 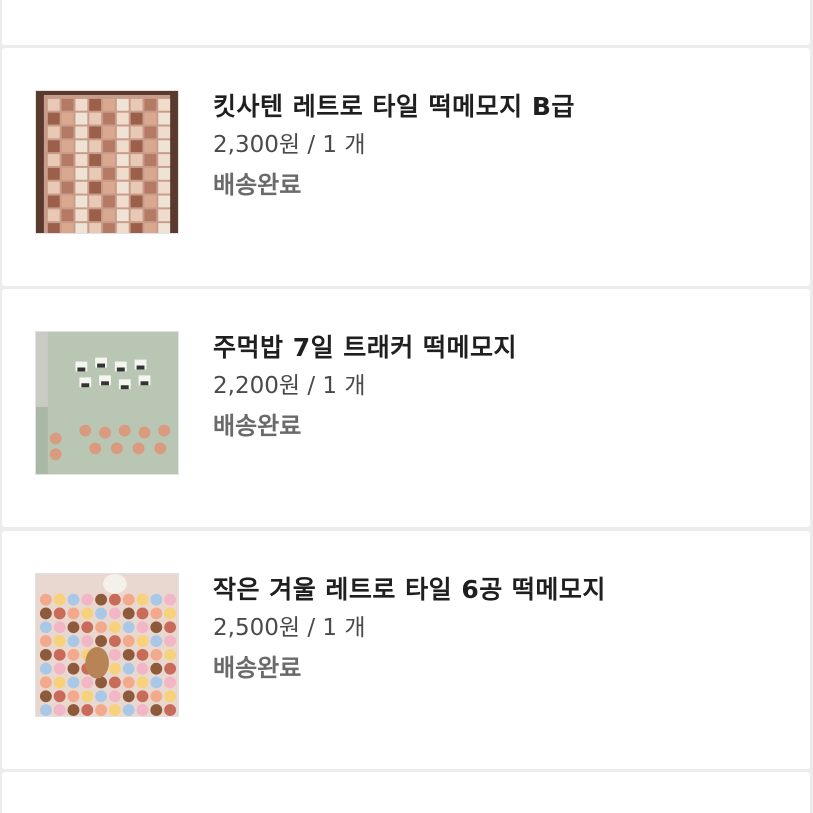 What do you see at coordinates (289, 145) in the screenshot?
I see `price-quantity: 2,300원 / 1 개` at bounding box center [289, 145].